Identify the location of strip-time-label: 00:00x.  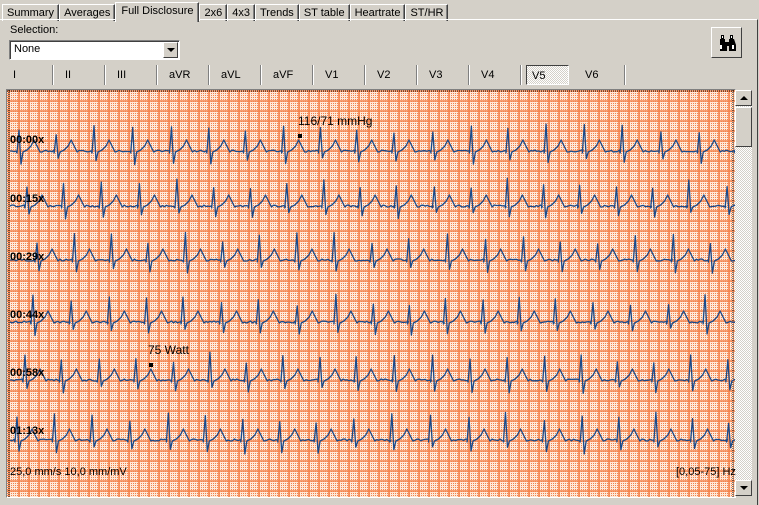
(27, 140).